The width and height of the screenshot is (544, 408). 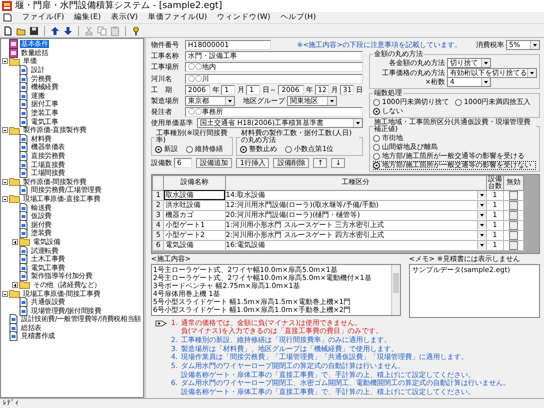 What do you see at coordinates (34, 31) in the screenshot?
I see `save-icon` at bounding box center [34, 31].